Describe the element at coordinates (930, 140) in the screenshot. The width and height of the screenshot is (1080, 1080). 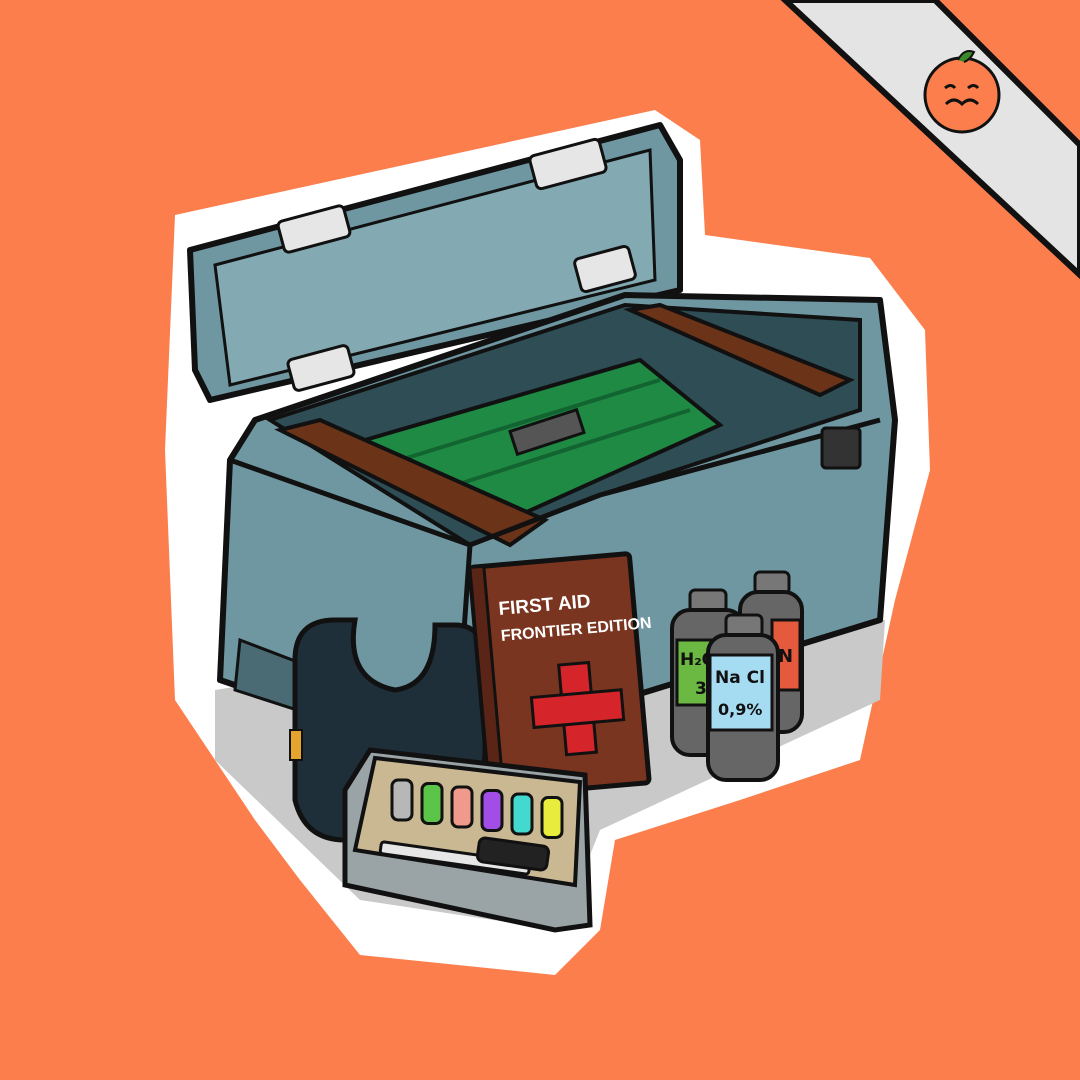
I see `corner-banner` at that location.